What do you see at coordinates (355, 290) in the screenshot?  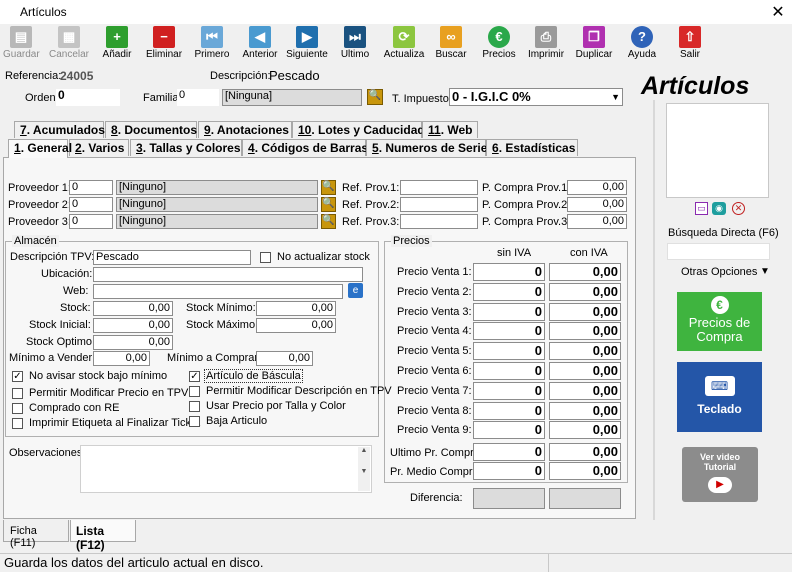 I see `web-link-icon: e` at bounding box center [355, 290].